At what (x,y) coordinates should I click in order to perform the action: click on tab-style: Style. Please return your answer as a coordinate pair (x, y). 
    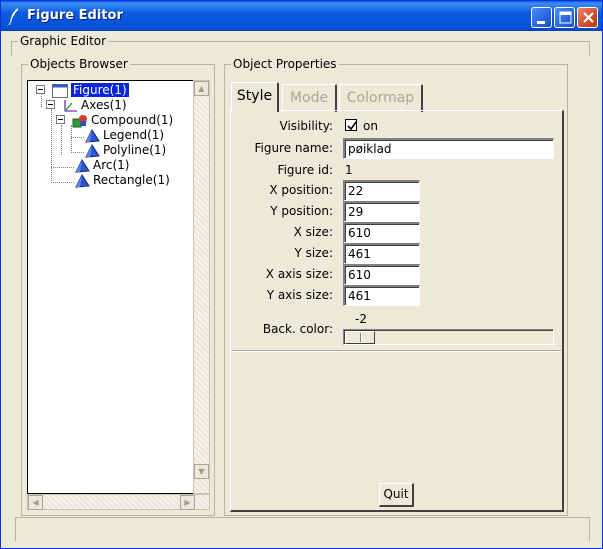
    Looking at the image, I should click on (255, 97).